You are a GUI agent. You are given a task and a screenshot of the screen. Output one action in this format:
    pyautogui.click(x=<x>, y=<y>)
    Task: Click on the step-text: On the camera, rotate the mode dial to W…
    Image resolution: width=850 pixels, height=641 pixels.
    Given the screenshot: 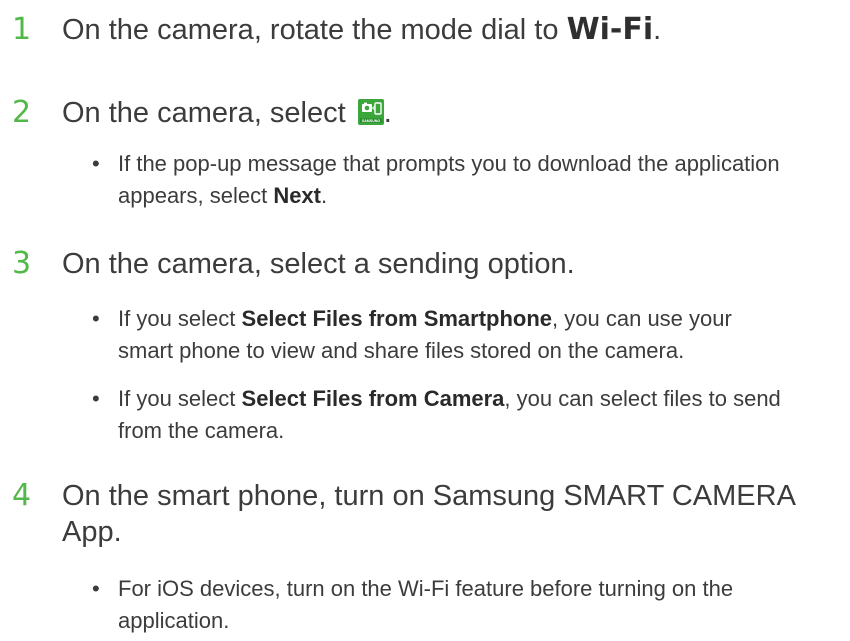 What is the action you would take?
    pyautogui.click(x=361, y=30)
    